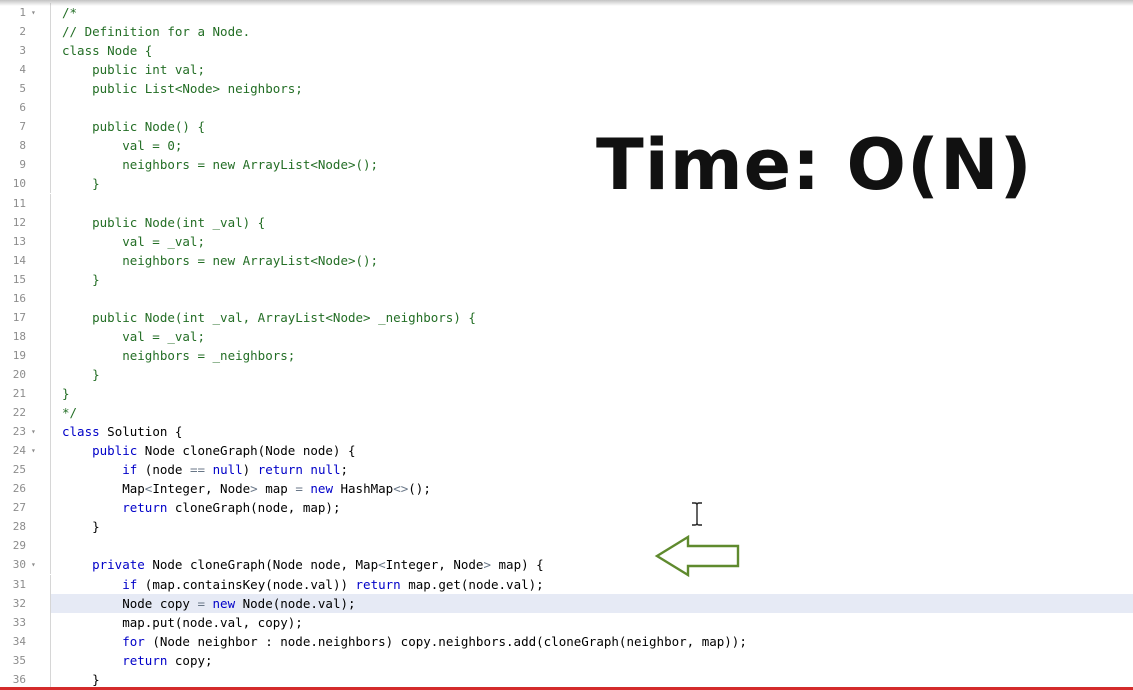  I want to click on line-gutter: 13, so click(25, 241).